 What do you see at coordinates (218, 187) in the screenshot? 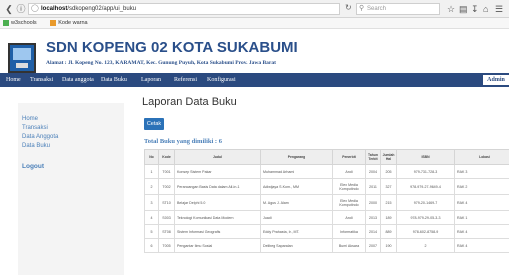
I see `table-cell: Perancangan Basis Data dalam All-in-1` at bounding box center [218, 187].